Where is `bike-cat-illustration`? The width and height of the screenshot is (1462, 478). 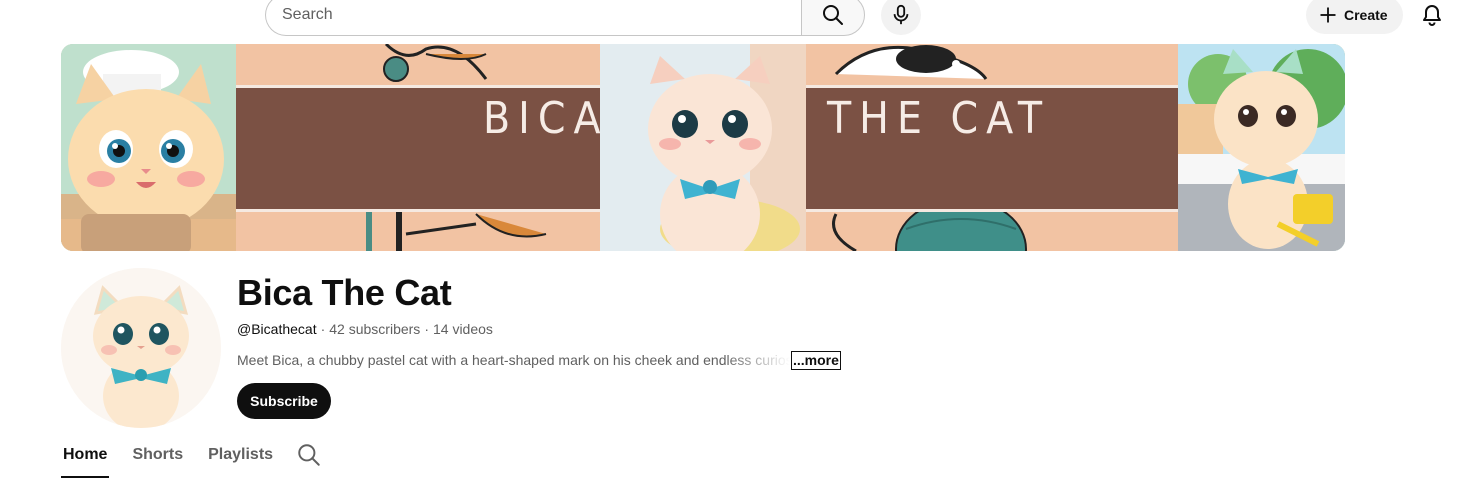
bike-cat-illustration is located at coordinates (1261, 147).